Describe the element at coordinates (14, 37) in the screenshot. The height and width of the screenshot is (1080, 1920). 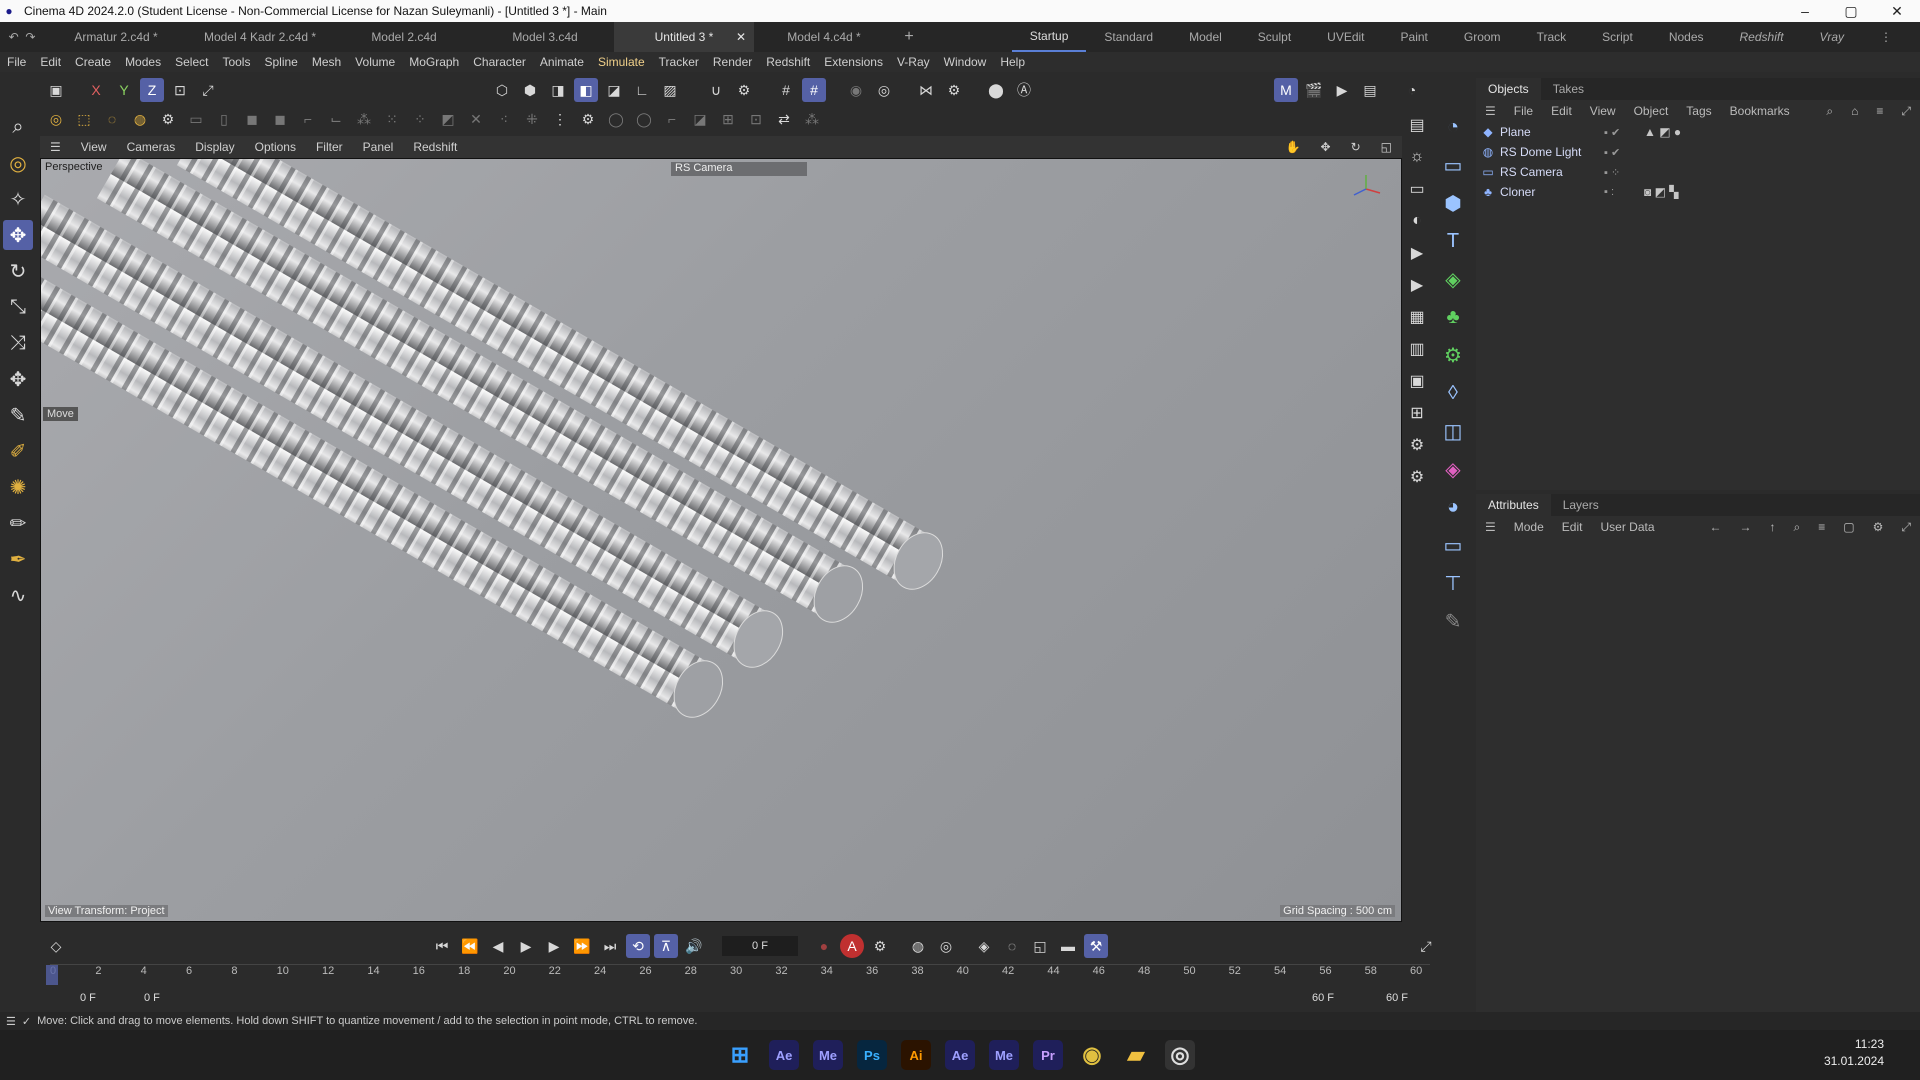
I see `undo-icon: ↶` at that location.